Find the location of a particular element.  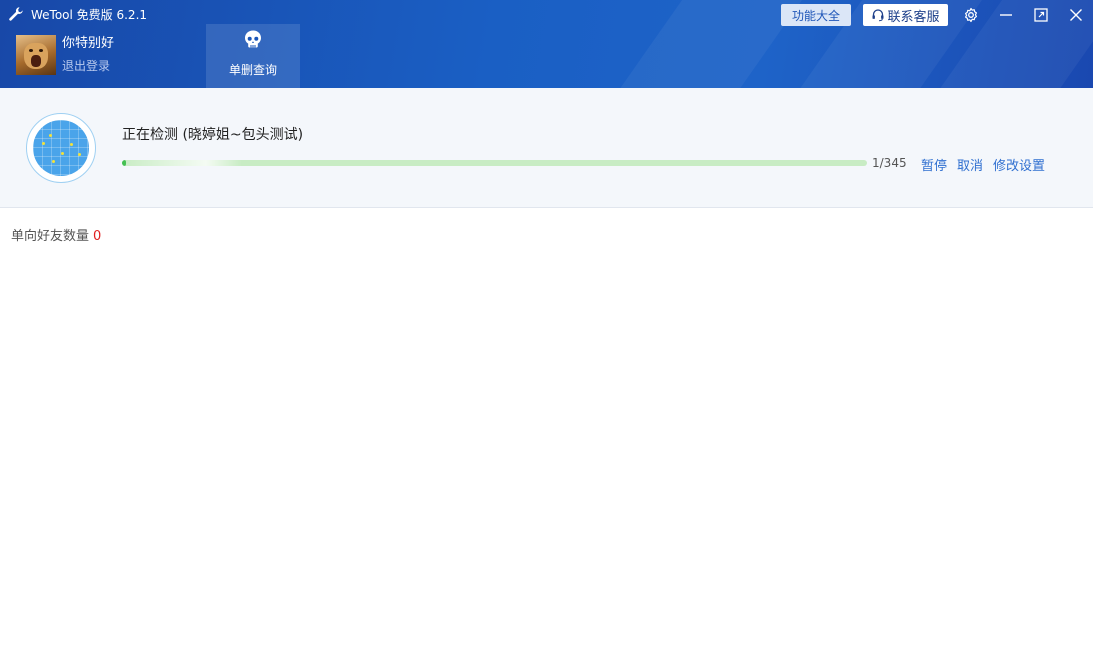

radar-icon is located at coordinates (61, 148).